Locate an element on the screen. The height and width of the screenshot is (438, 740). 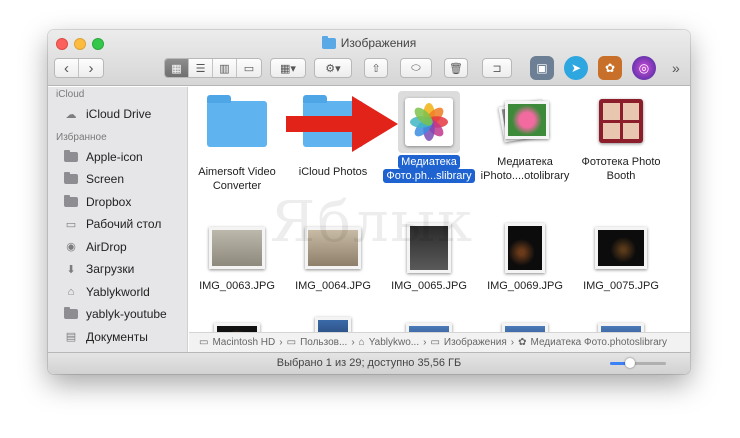
grid-icon: ▦ is located at coordinates (176, 68).